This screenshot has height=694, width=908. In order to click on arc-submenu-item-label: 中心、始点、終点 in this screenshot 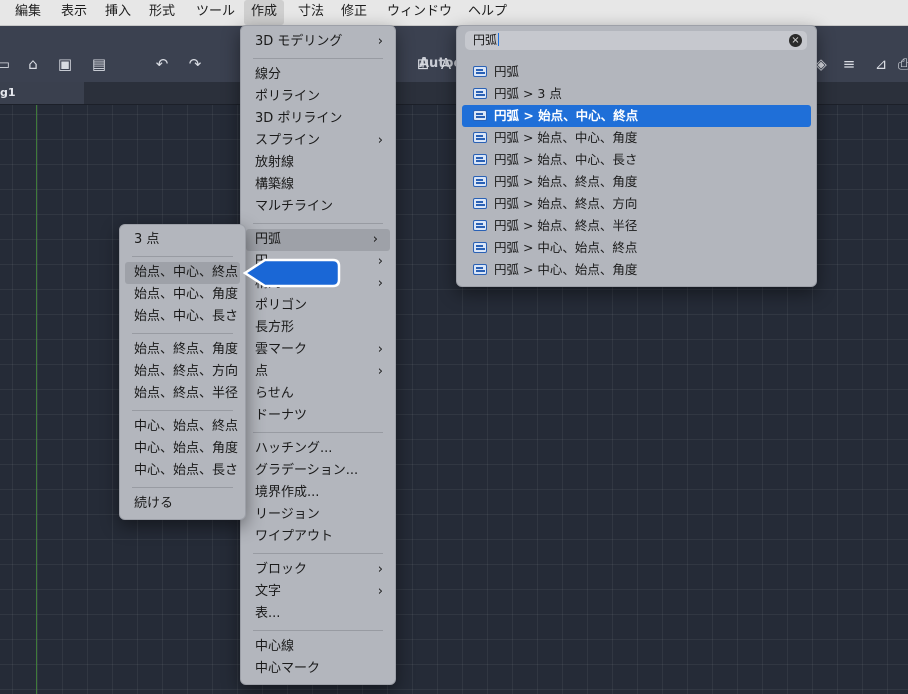, I will do `click(186, 426)`.